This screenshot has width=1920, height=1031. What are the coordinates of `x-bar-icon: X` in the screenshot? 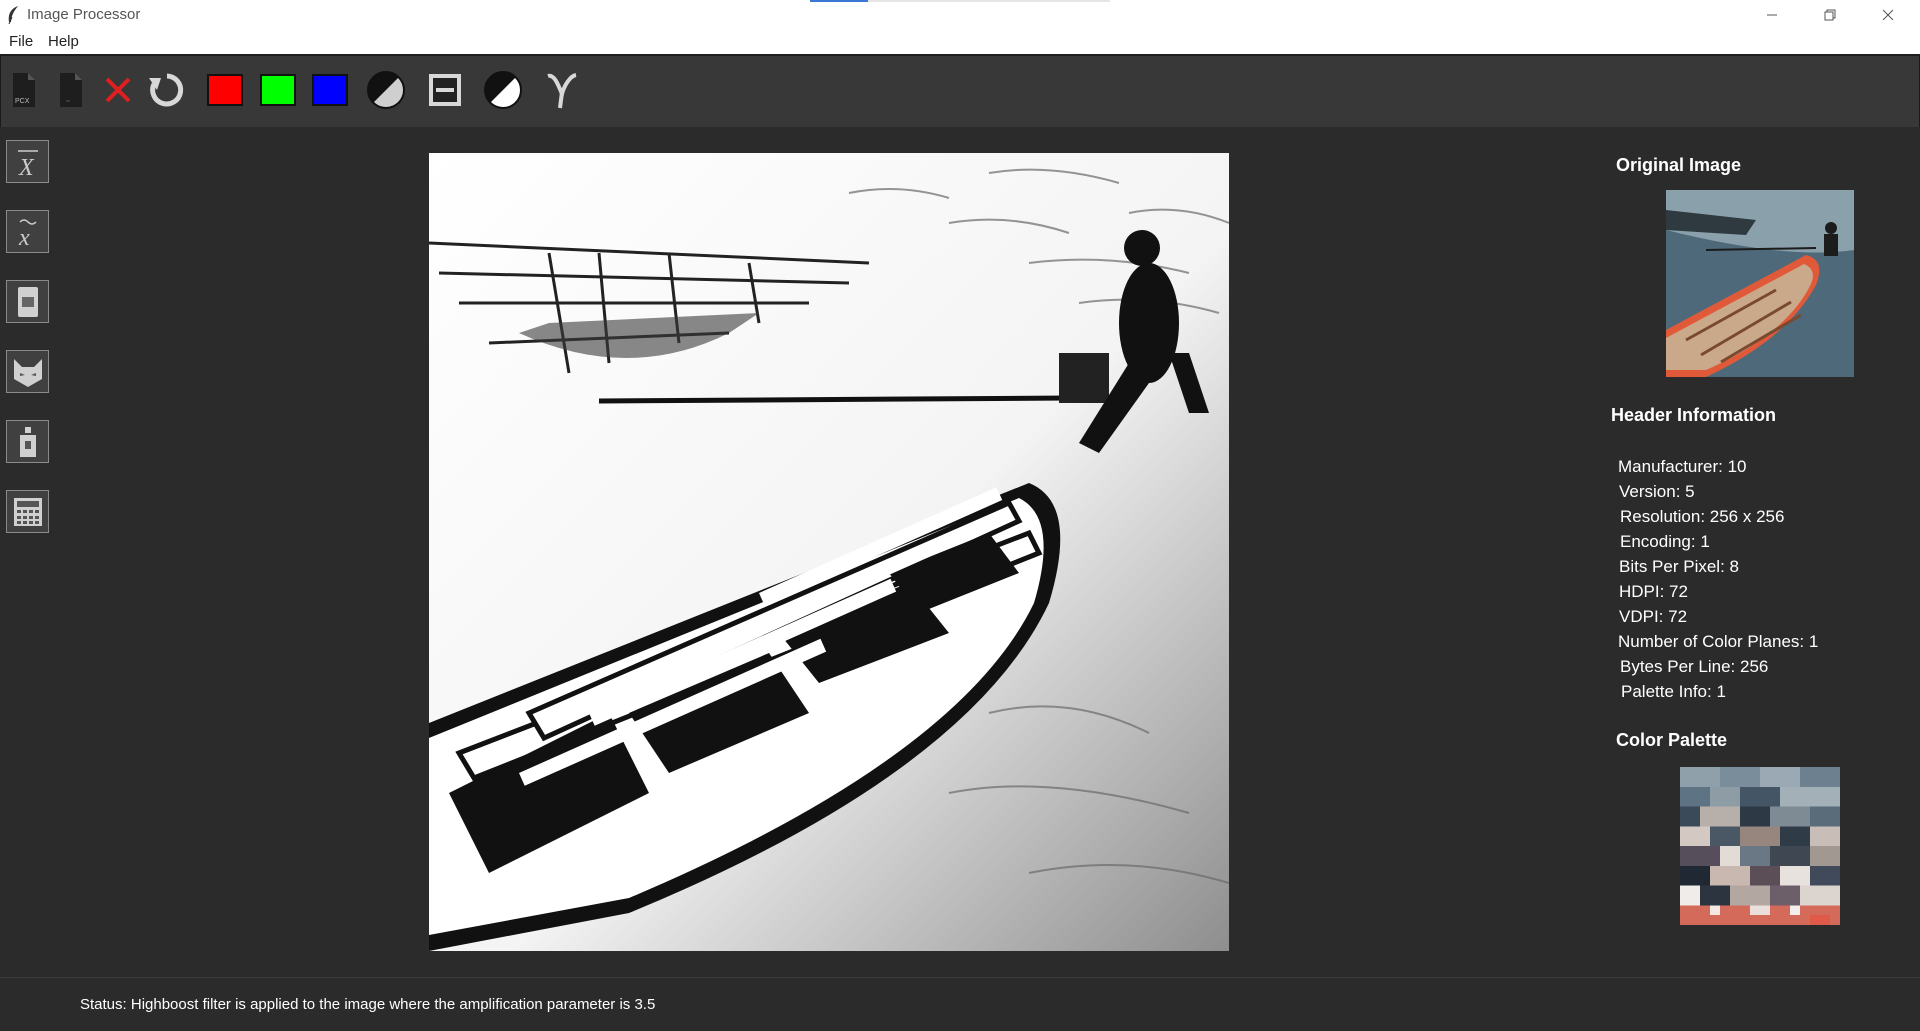 It's located at (27, 164).